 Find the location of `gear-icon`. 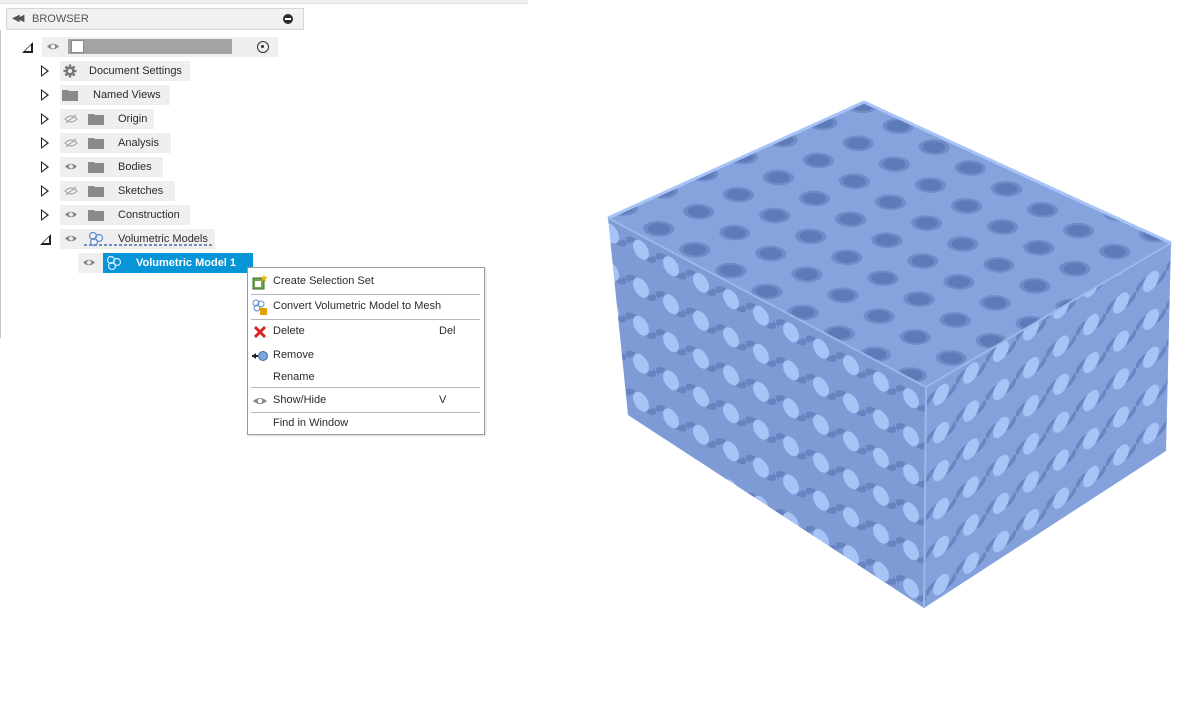

gear-icon is located at coordinates (70, 72).